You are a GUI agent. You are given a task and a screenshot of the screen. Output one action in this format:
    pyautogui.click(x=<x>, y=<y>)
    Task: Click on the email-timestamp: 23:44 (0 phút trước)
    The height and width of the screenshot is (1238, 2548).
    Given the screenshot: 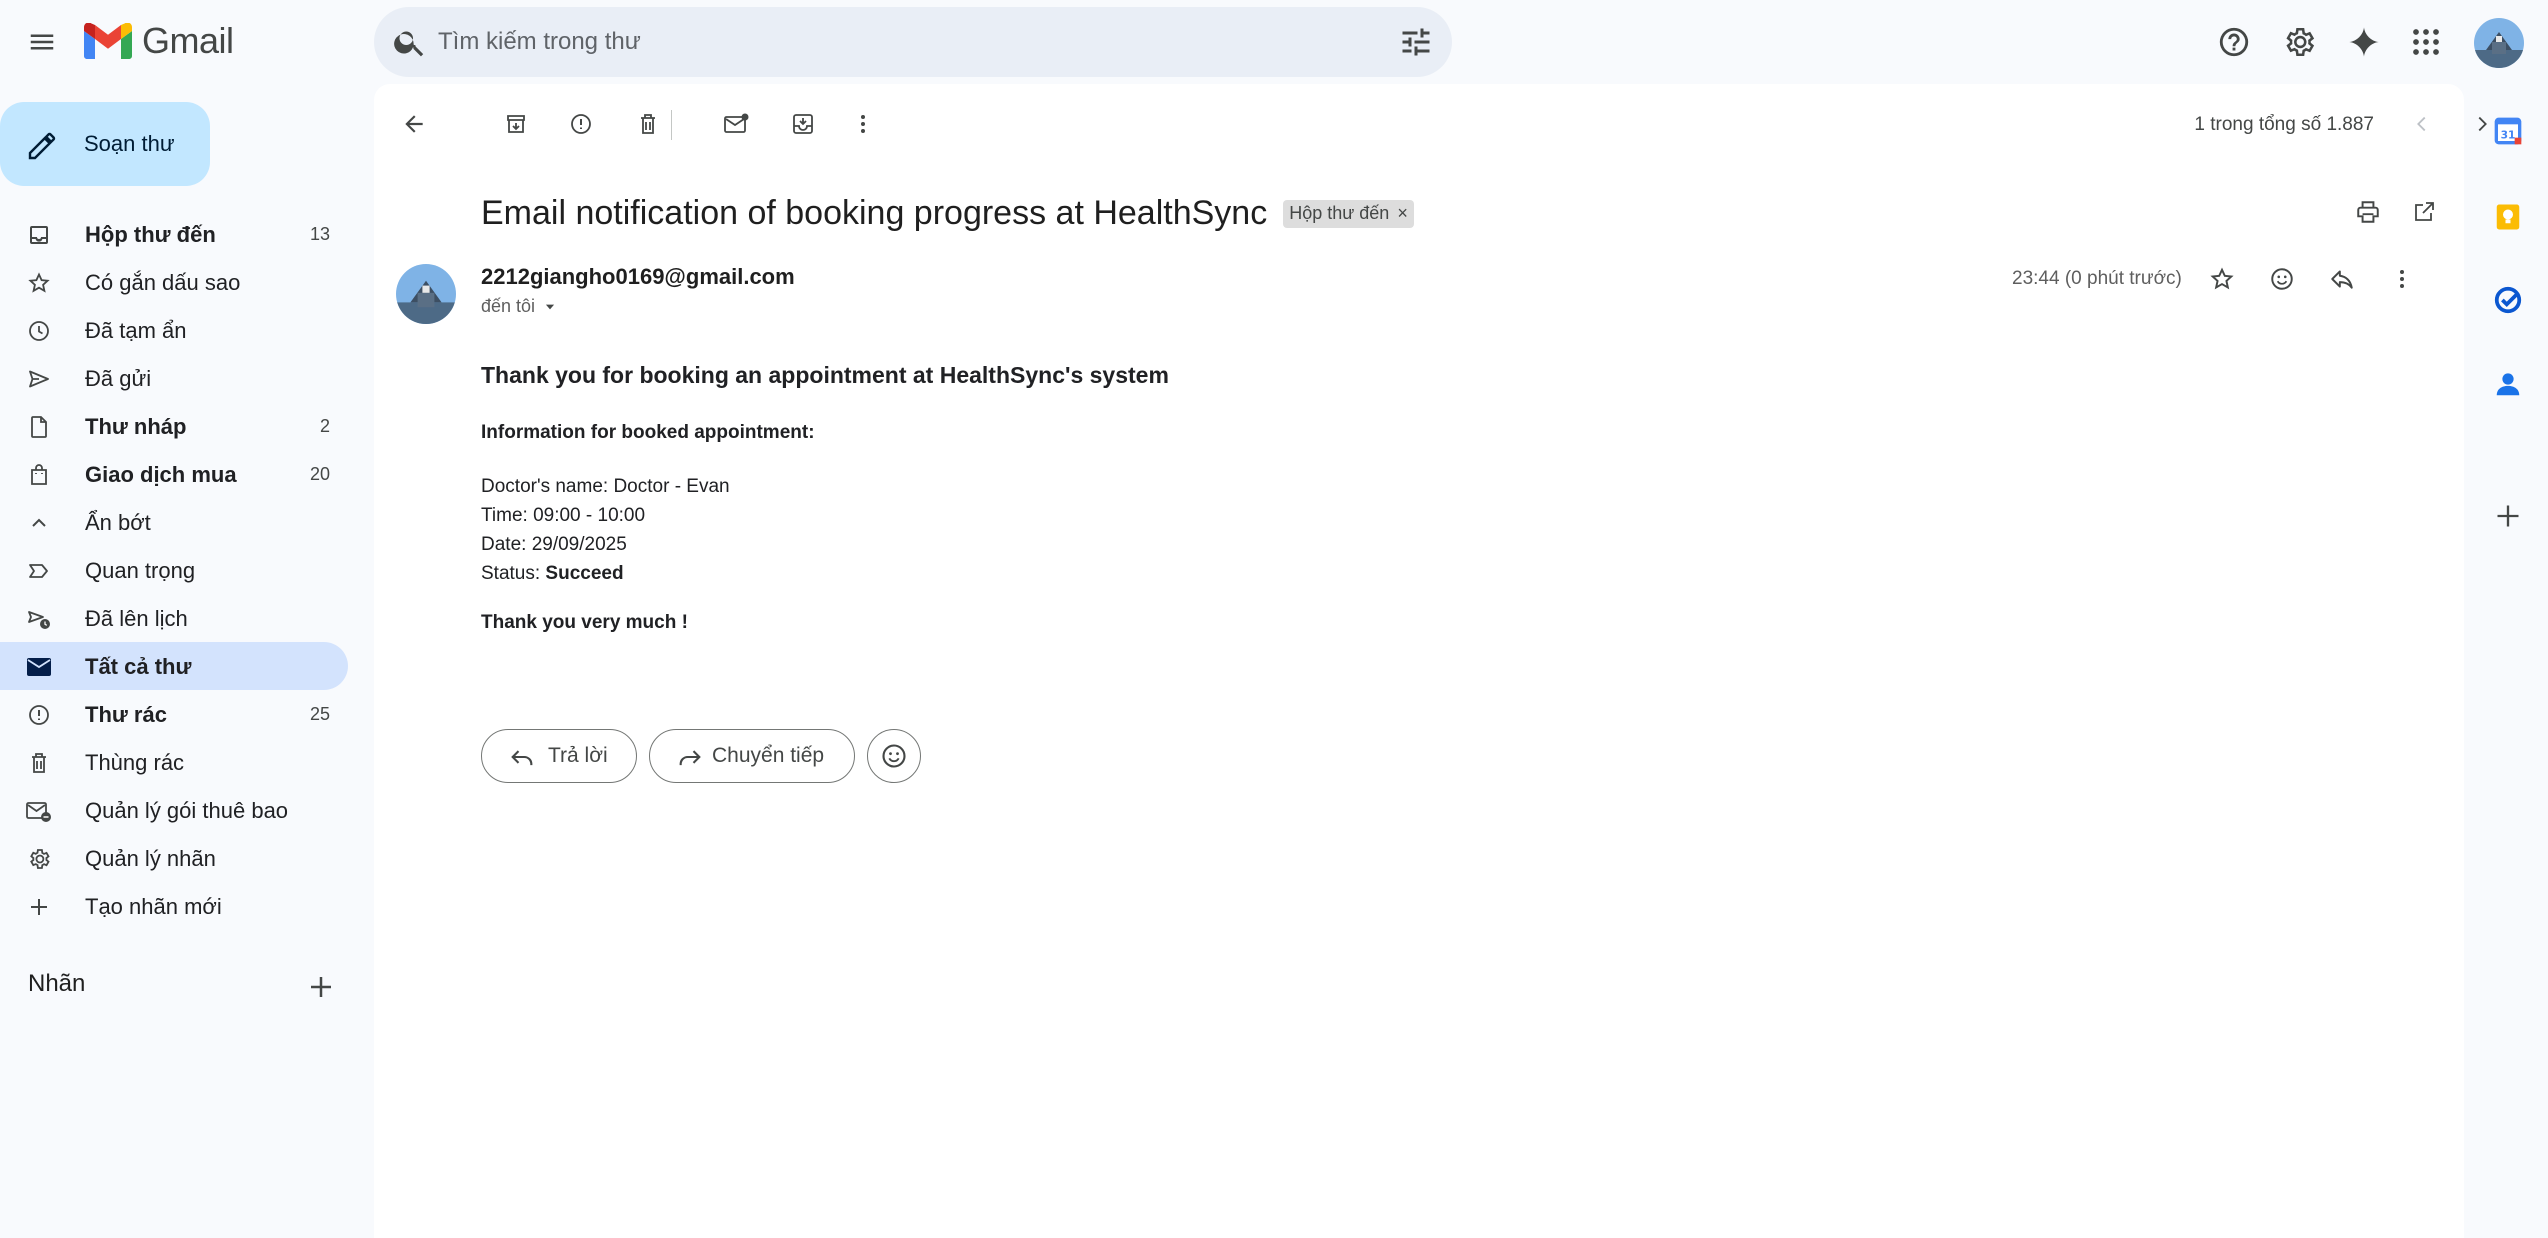 What is the action you would take?
    pyautogui.click(x=2097, y=278)
    